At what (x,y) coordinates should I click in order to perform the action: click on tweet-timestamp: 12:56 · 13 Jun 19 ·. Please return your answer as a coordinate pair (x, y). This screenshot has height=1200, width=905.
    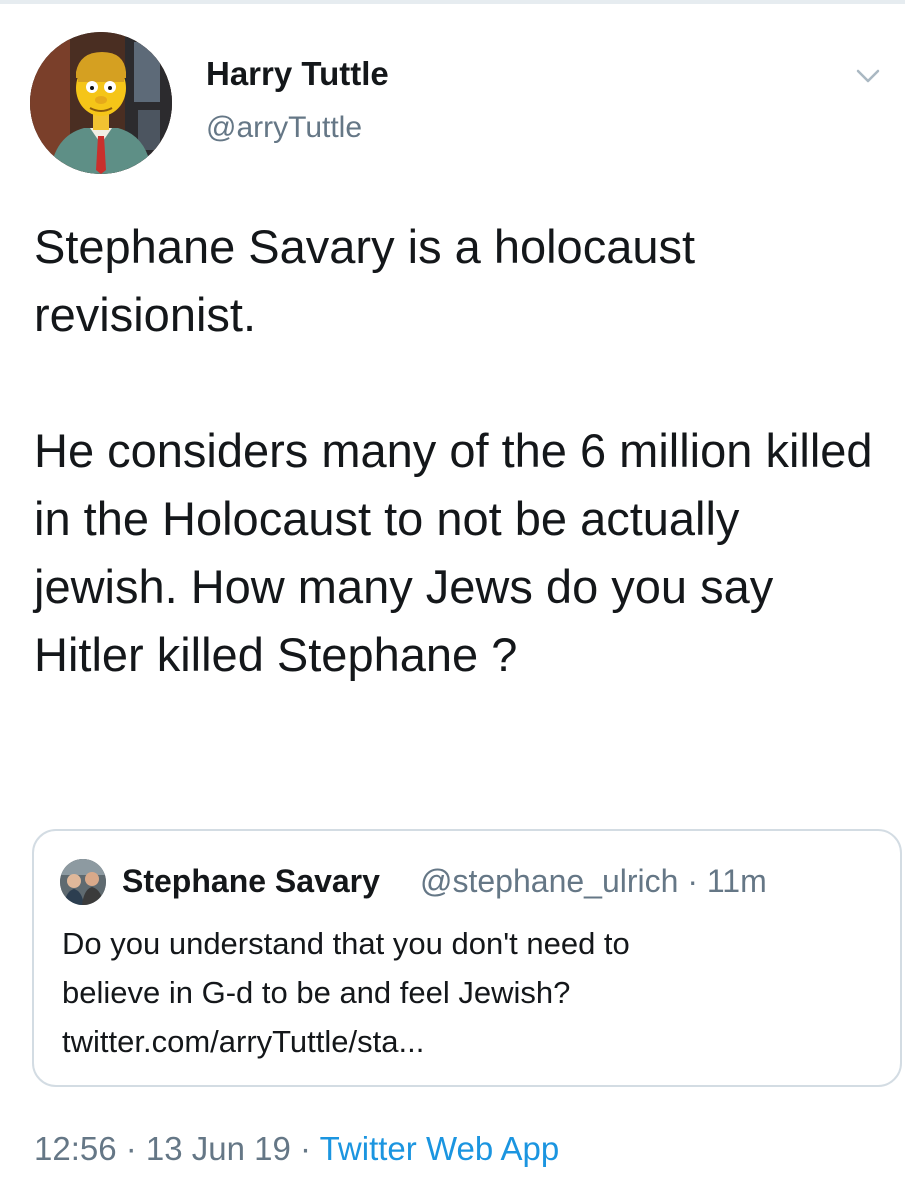
    Looking at the image, I should click on (177, 1148).